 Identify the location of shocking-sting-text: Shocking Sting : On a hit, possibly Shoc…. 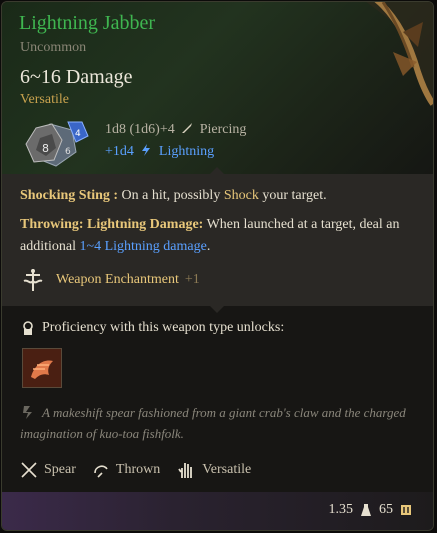
(173, 195).